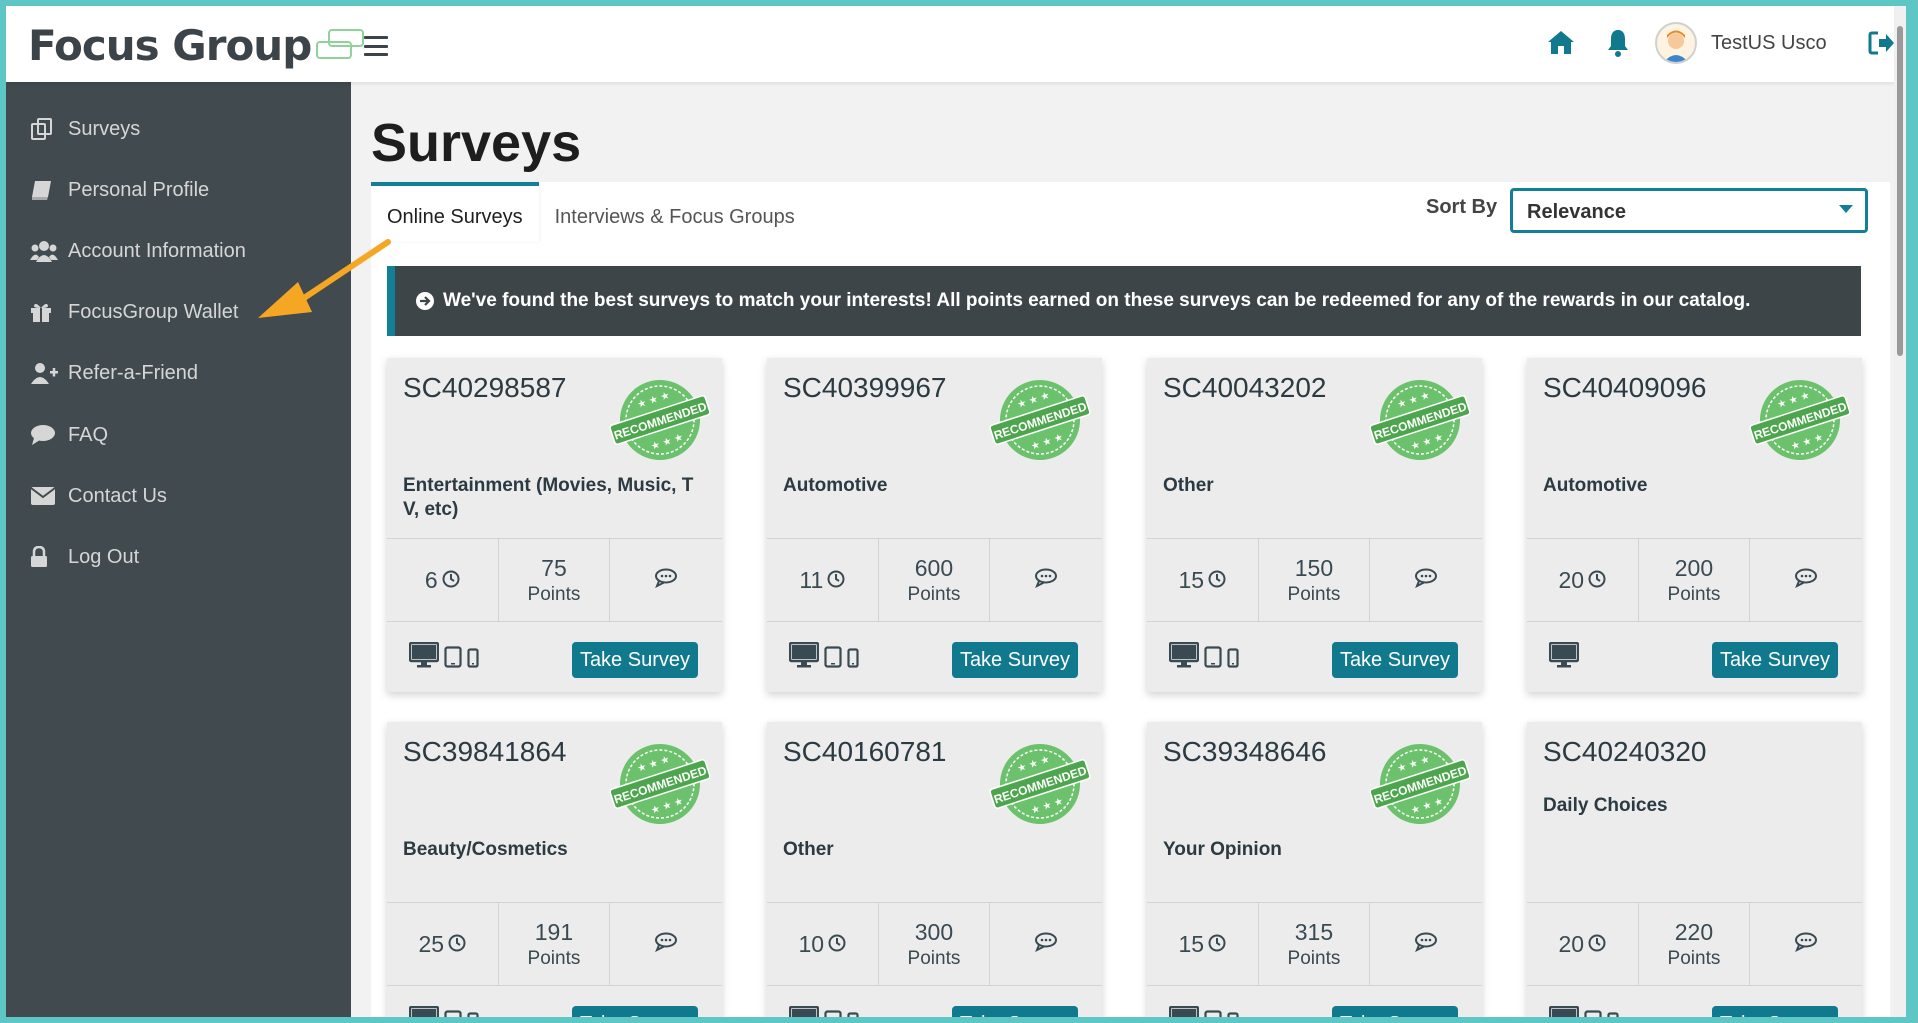 This screenshot has width=1918, height=1023. What do you see at coordinates (956, 44) in the screenshot?
I see `top-header: Focus Group TestUS Usco` at bounding box center [956, 44].